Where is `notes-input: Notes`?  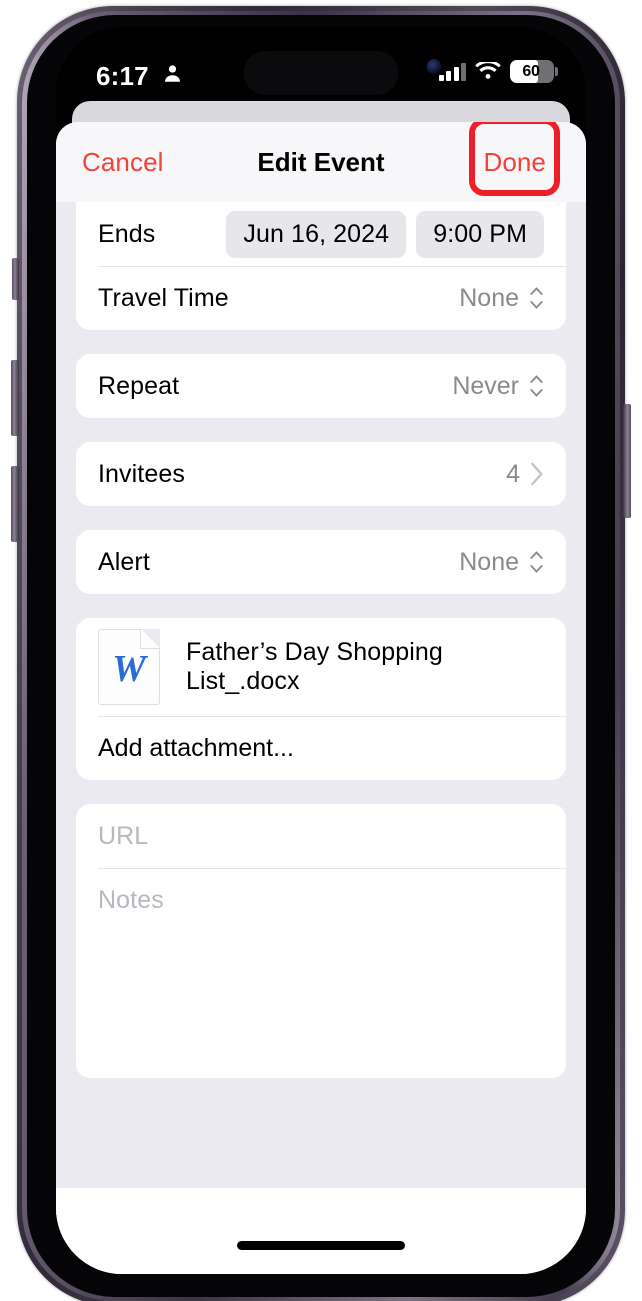 notes-input: Notes is located at coordinates (131, 900).